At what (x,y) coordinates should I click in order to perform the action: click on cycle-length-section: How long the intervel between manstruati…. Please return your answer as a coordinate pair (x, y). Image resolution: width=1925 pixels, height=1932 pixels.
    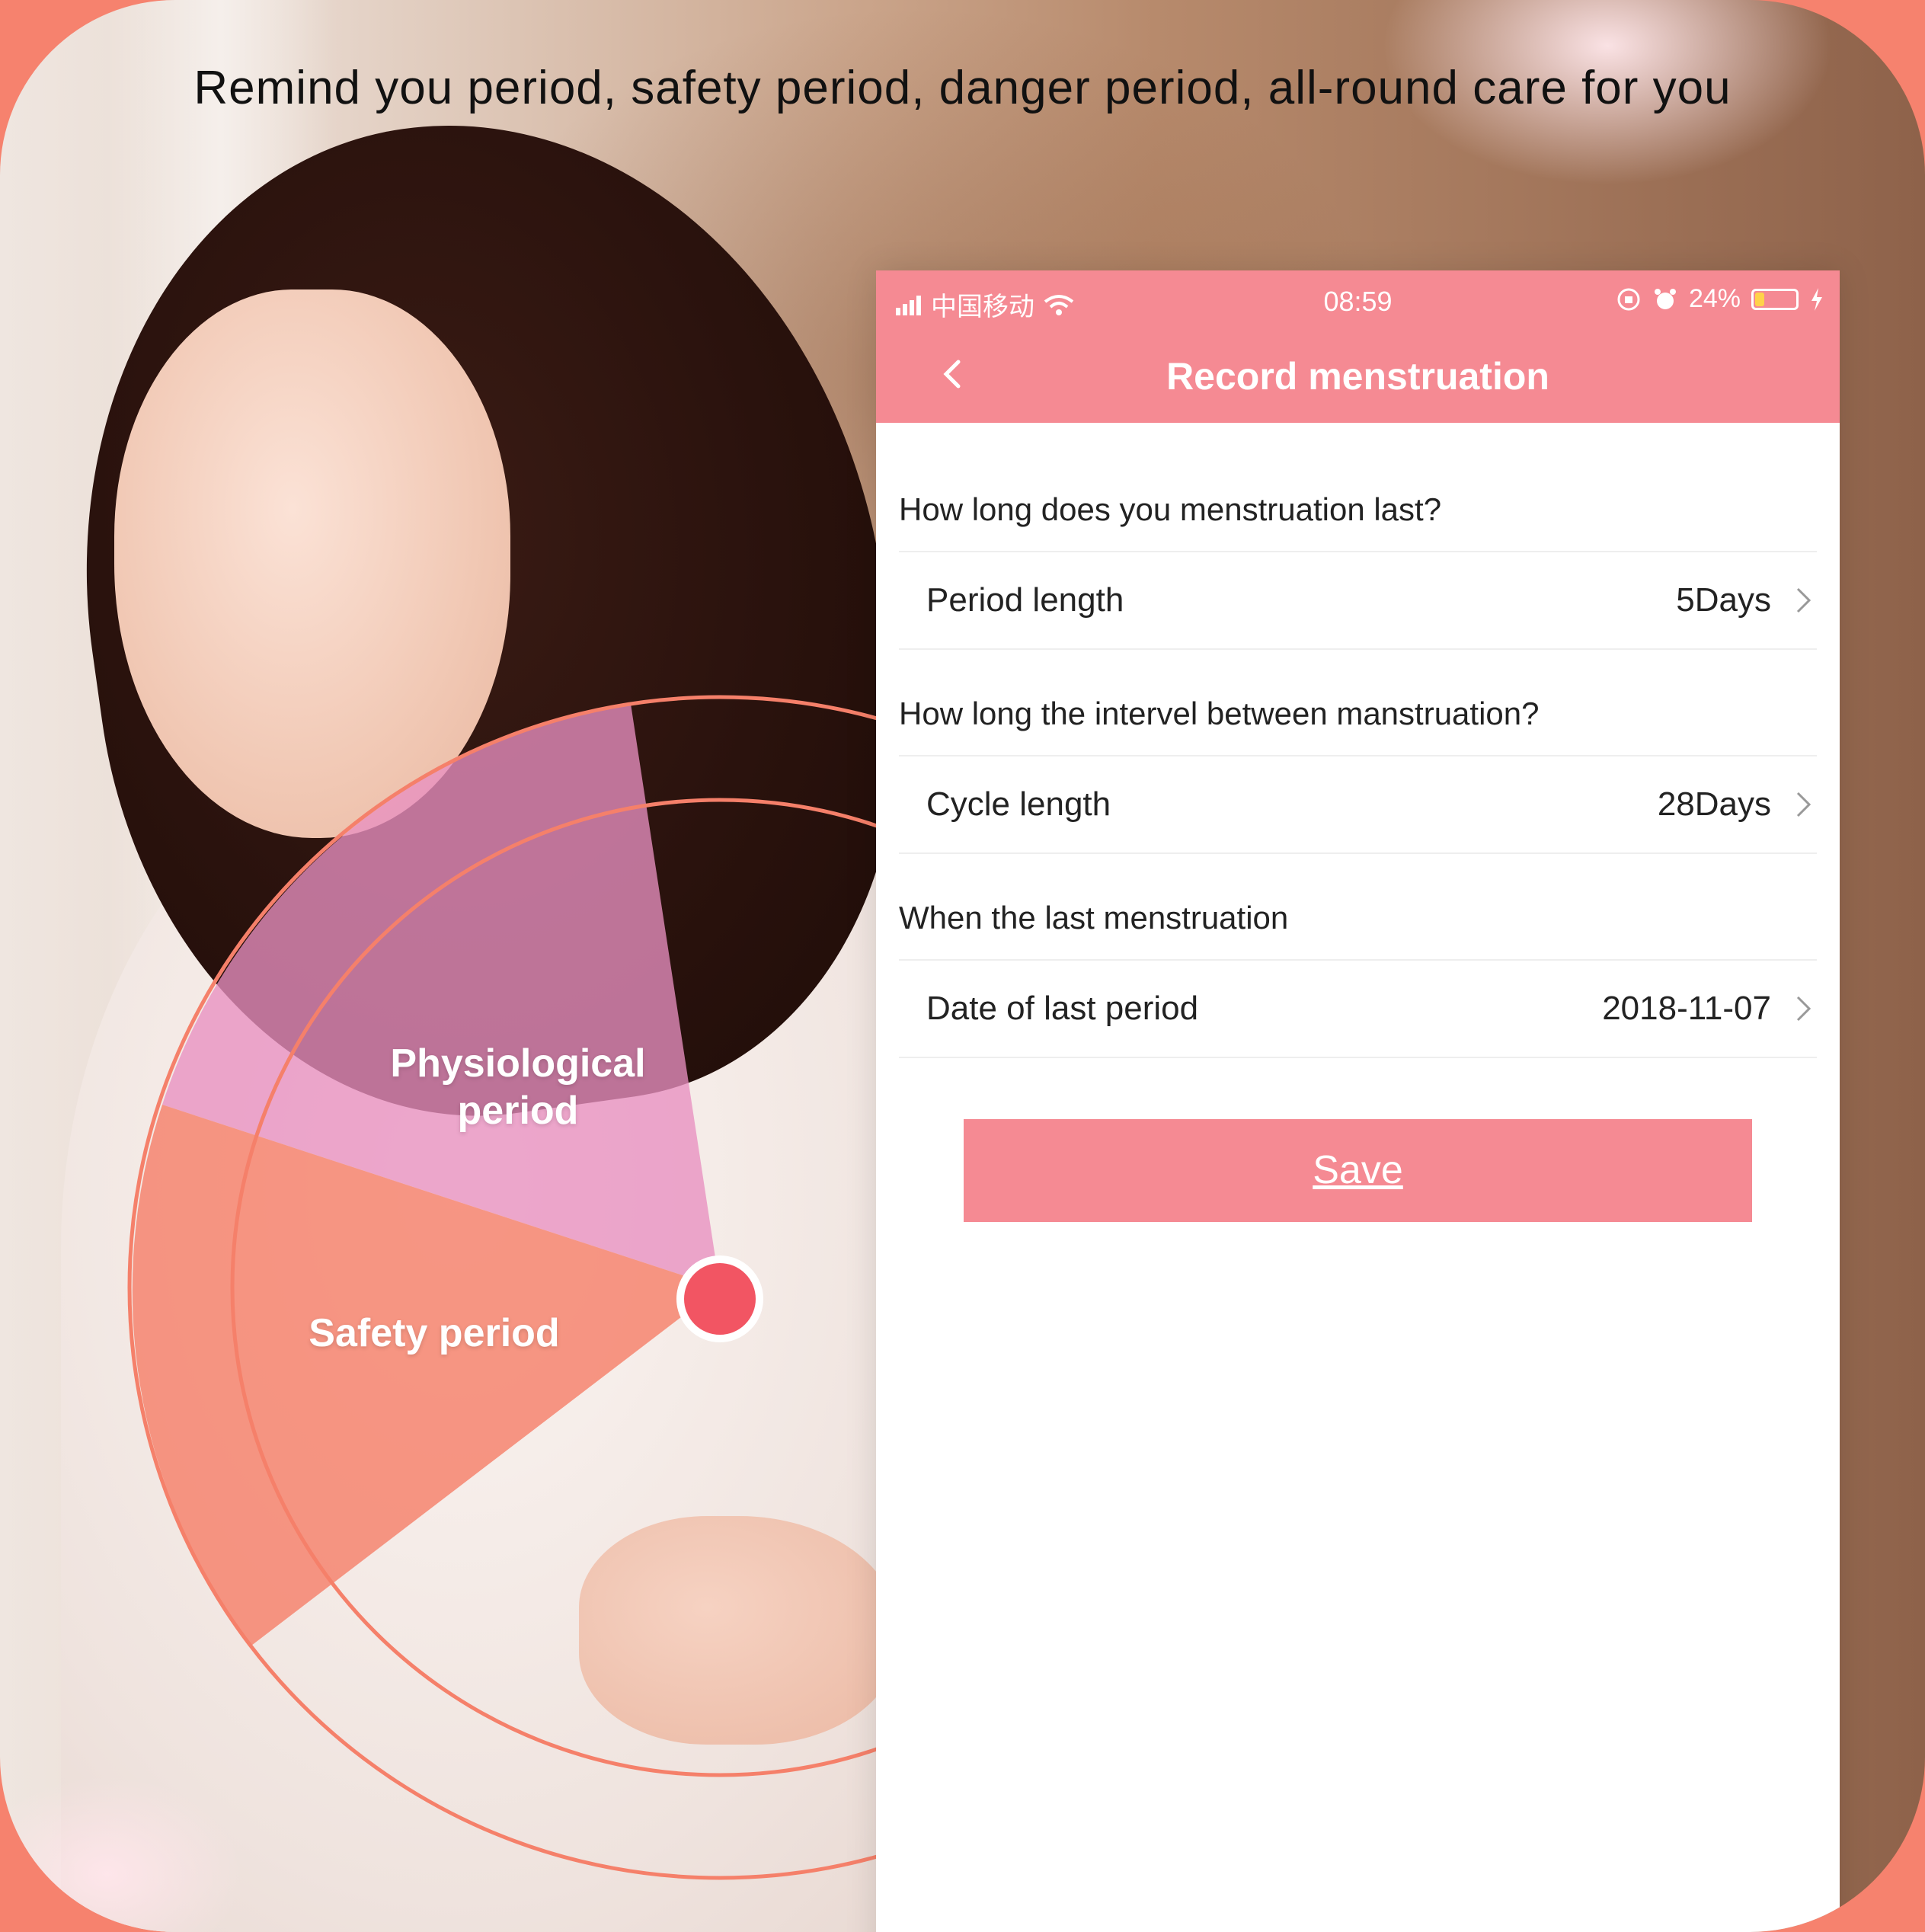
    Looking at the image, I should click on (1358, 752).